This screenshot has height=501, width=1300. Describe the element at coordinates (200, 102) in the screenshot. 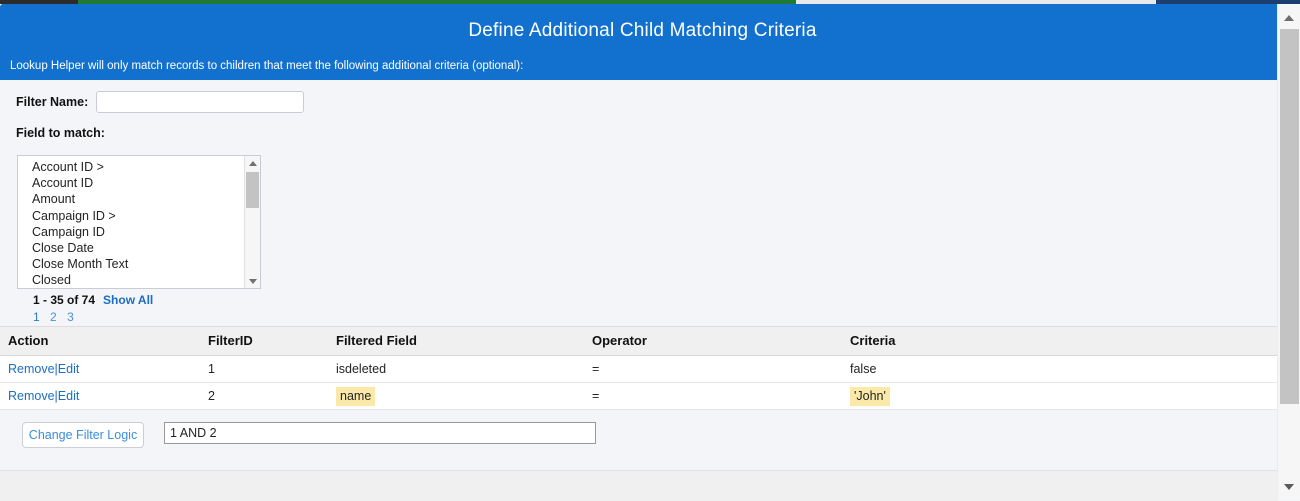

I see `filter-name-input` at that location.